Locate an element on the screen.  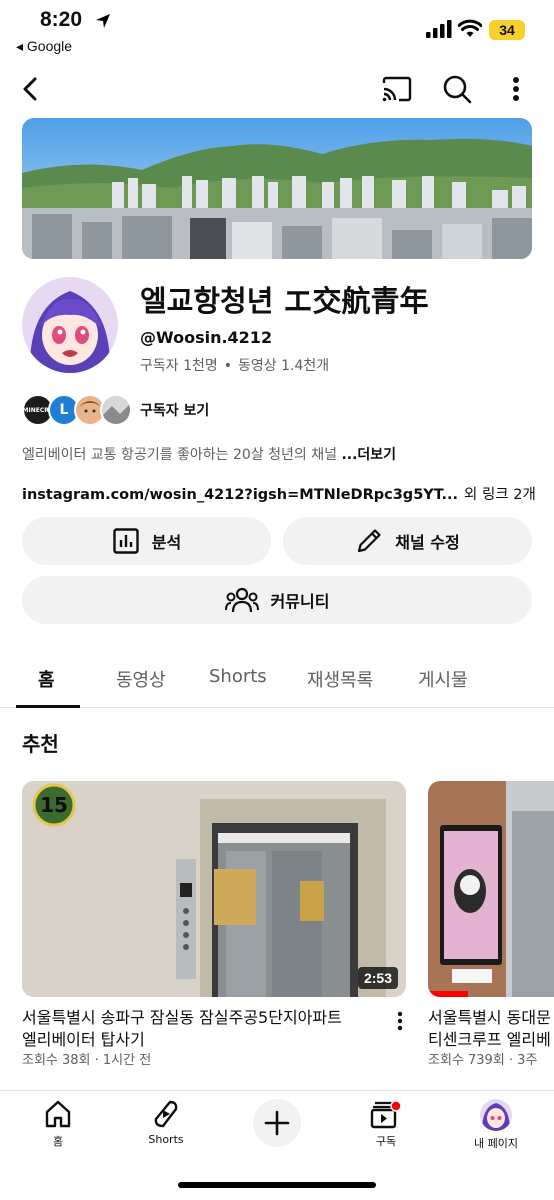
view-subscribers-link: 구독자 보기 is located at coordinates (174, 410).